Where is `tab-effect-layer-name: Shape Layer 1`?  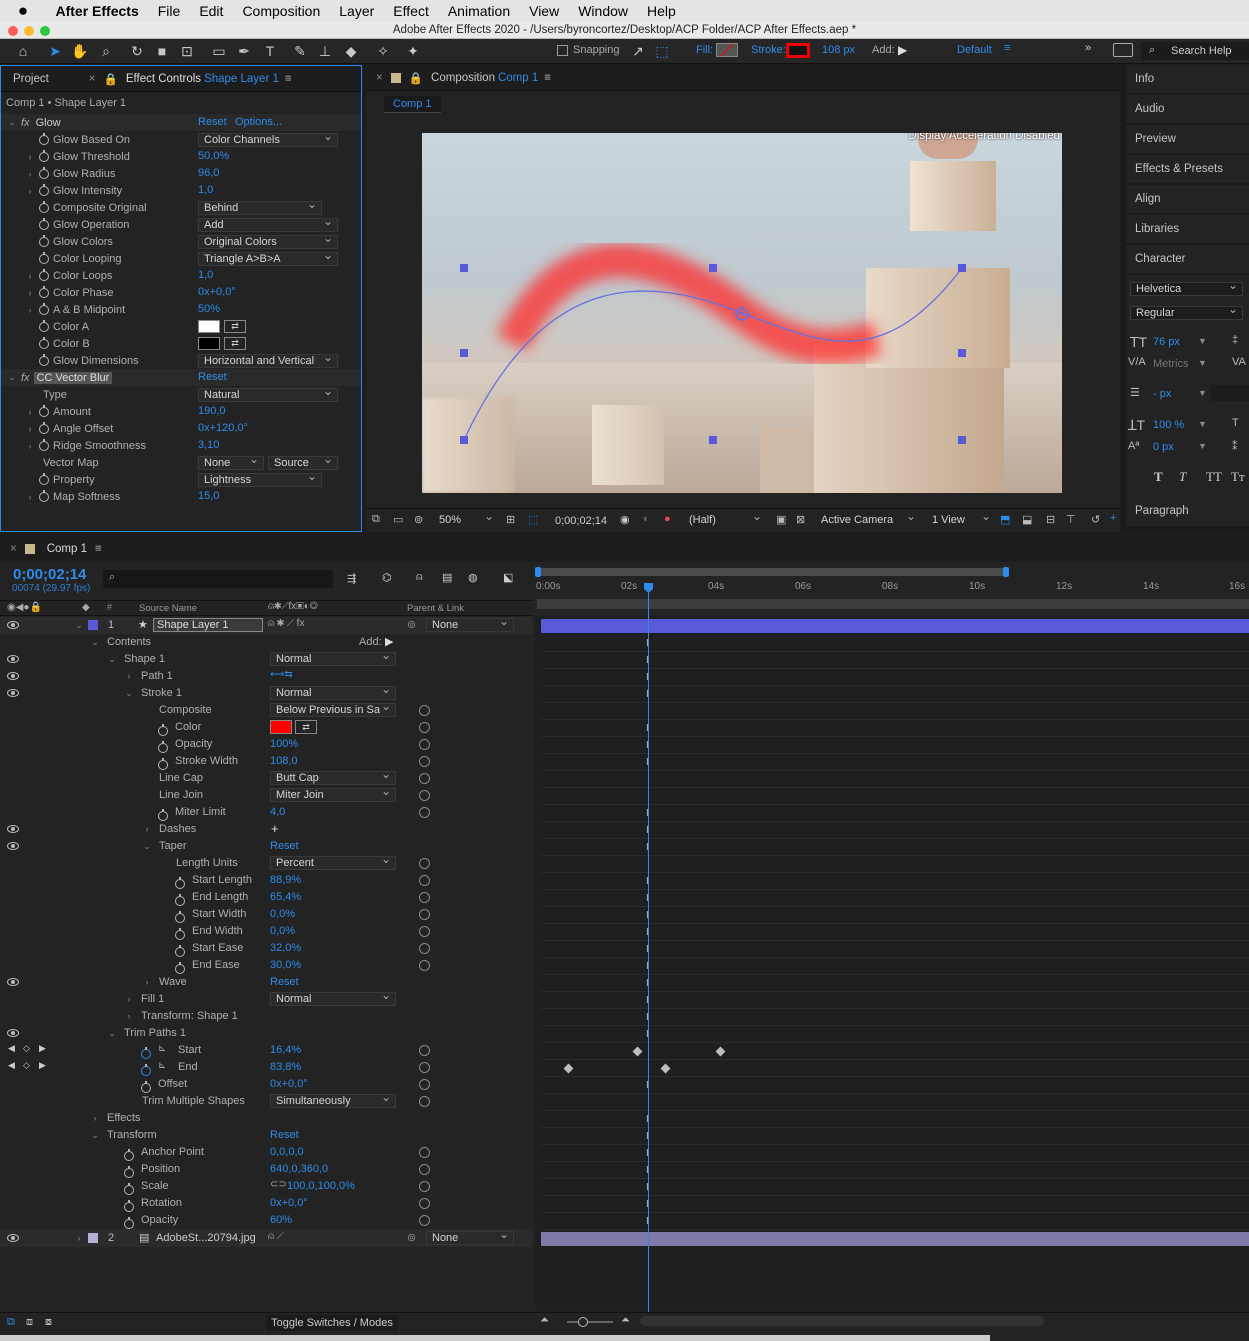 tab-effect-layer-name: Shape Layer 1 is located at coordinates (241, 79).